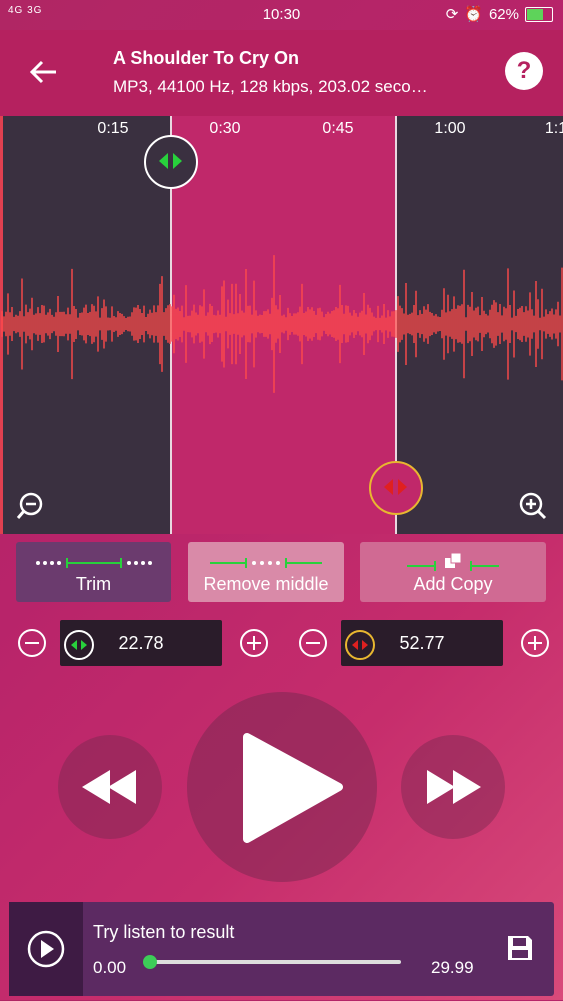  I want to click on rewind-icon, so click(109, 787).